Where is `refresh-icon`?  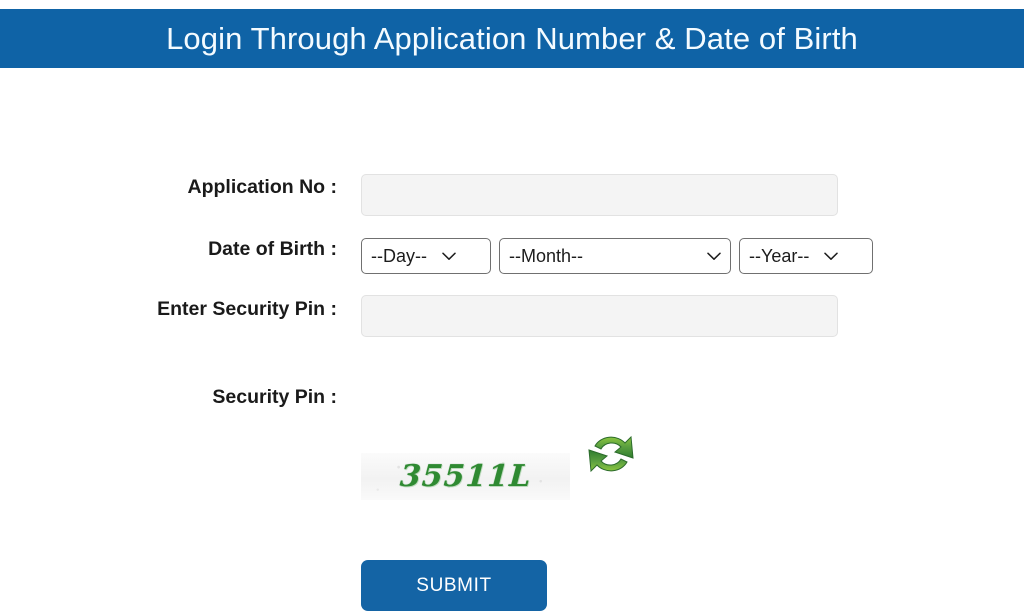
refresh-icon is located at coordinates (611, 458).